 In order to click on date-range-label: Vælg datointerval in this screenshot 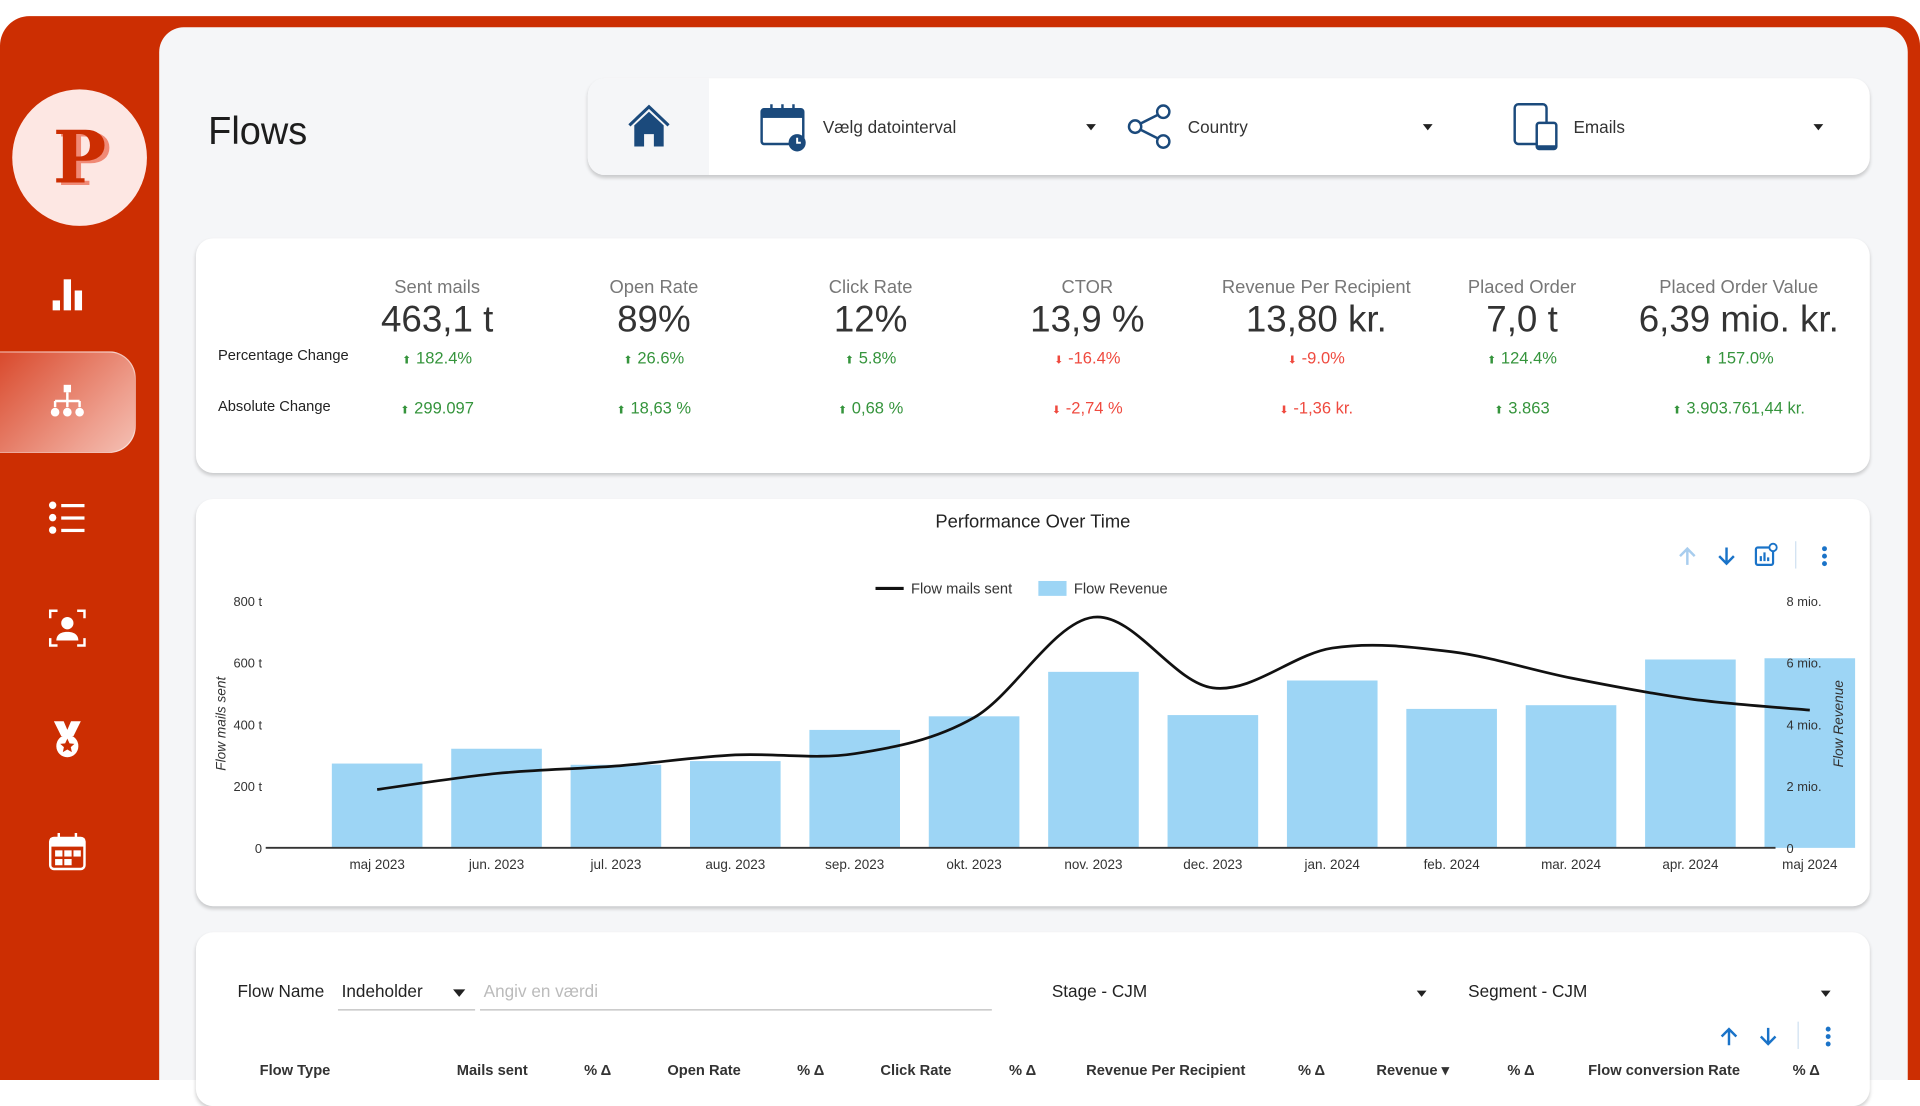, I will do `click(889, 127)`.